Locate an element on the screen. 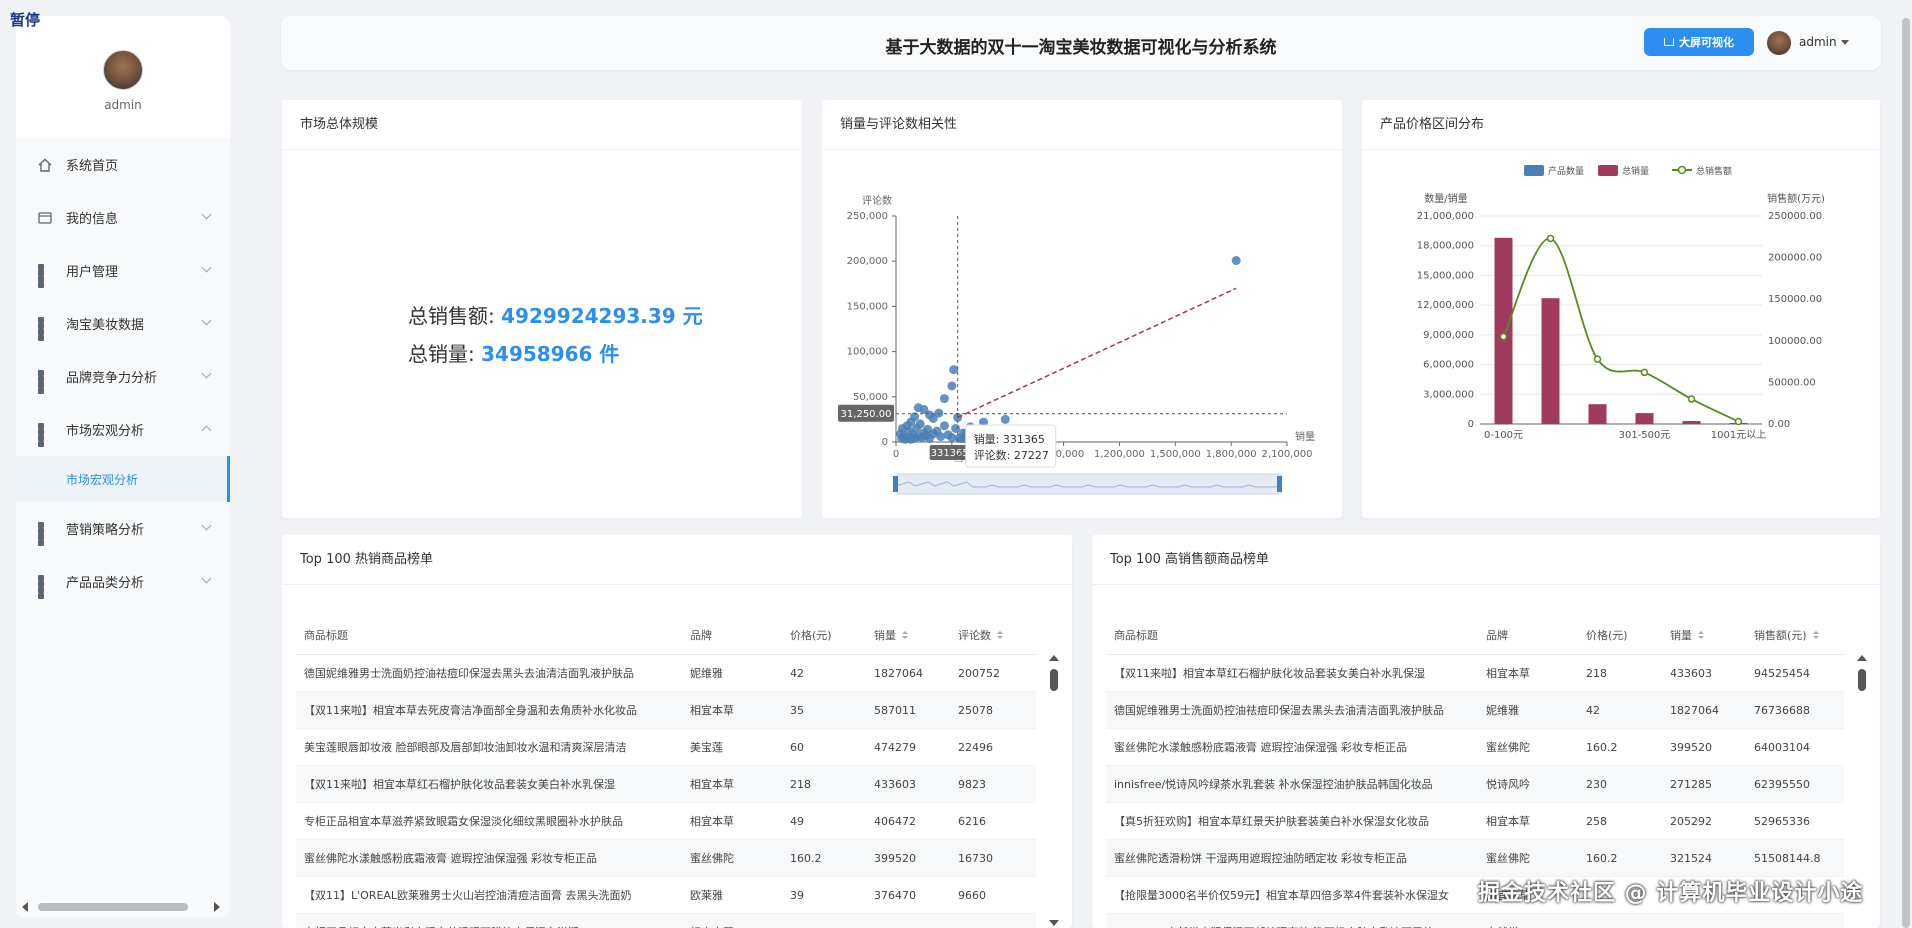 Image resolution: width=1912 pixels, height=928 pixels. sidebar-item-6: 营销策略分析 is located at coordinates (123, 528).